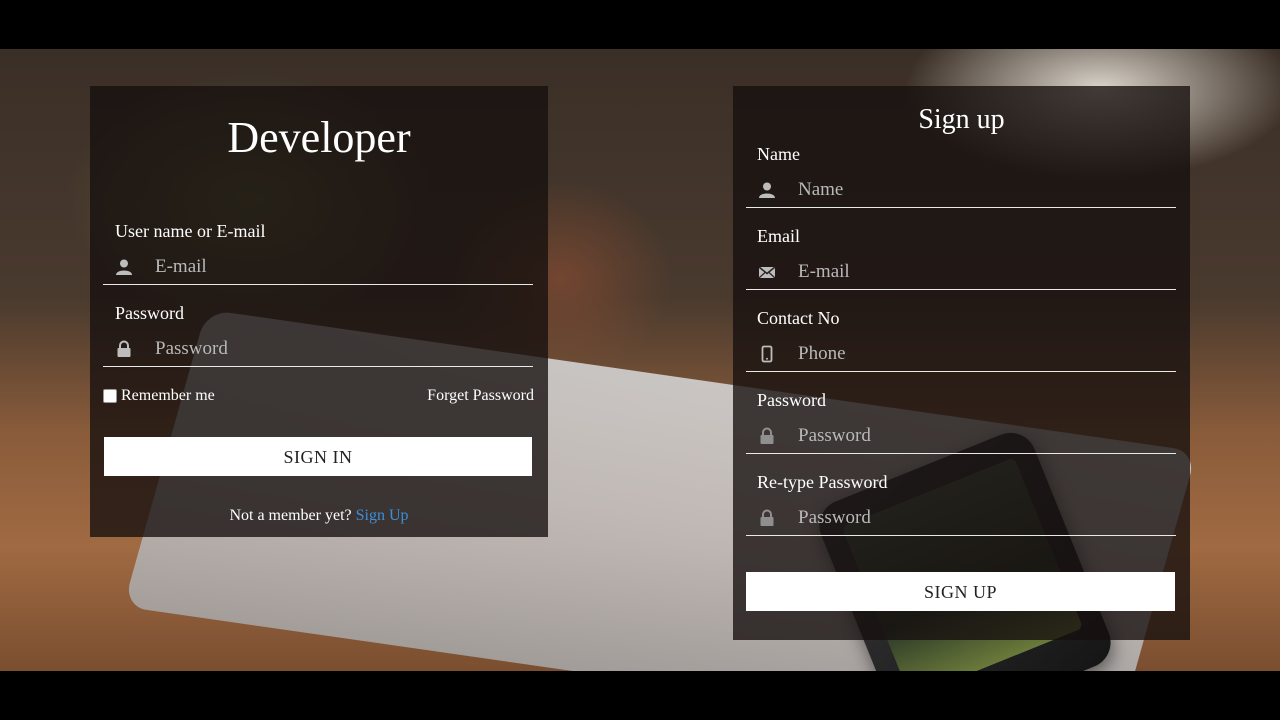 This screenshot has width=1280, height=720. I want to click on envelope-icon, so click(767, 272).